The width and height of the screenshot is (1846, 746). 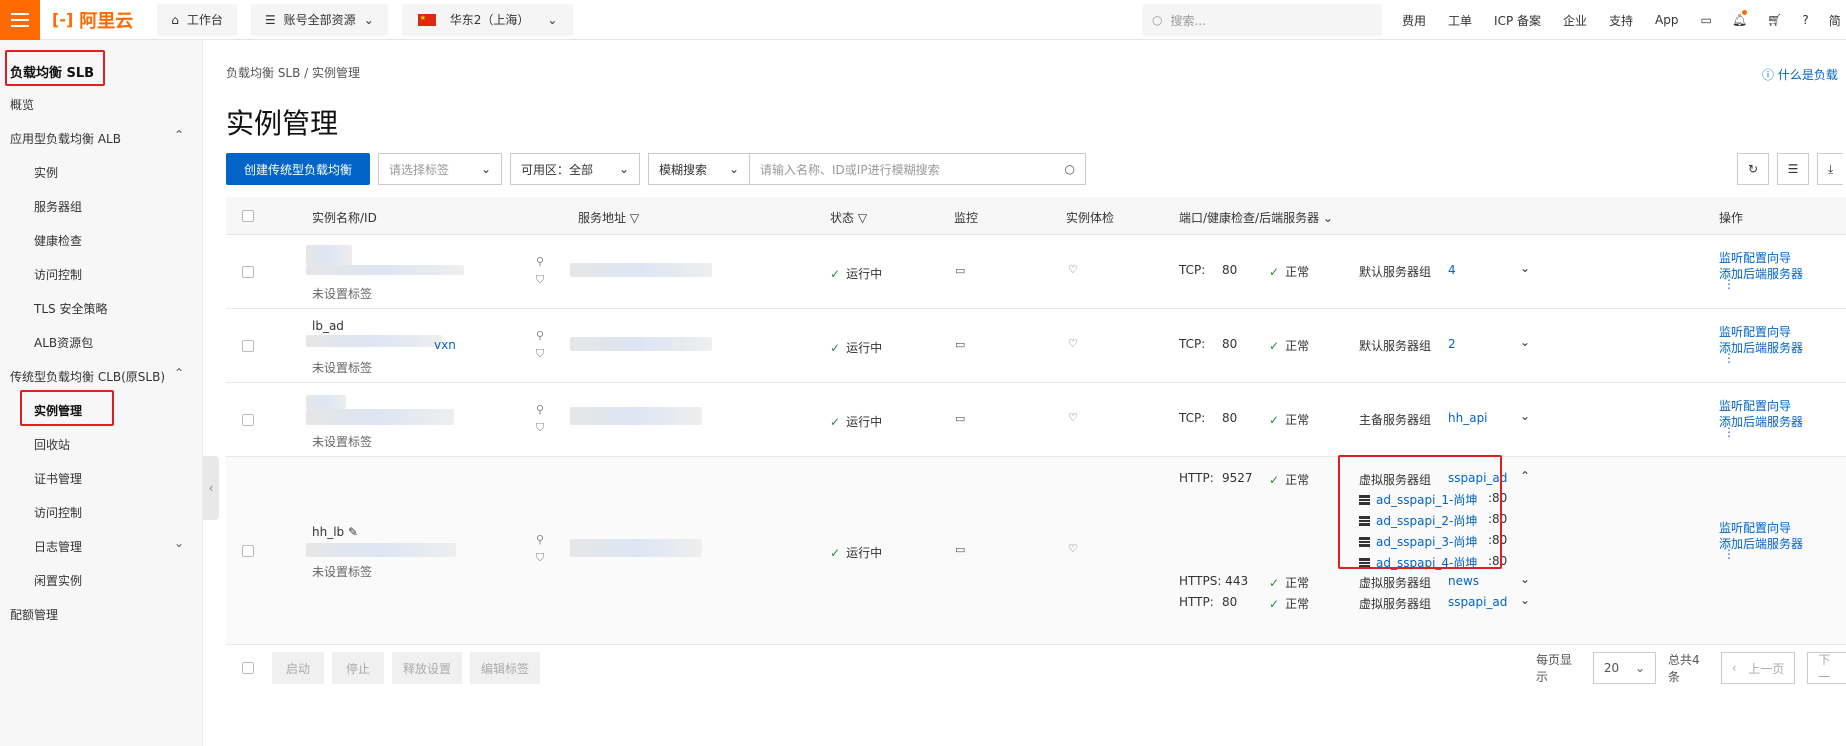 What do you see at coordinates (298, 169) in the screenshot?
I see `create-clb-button: 创建传统型负载均衡` at bounding box center [298, 169].